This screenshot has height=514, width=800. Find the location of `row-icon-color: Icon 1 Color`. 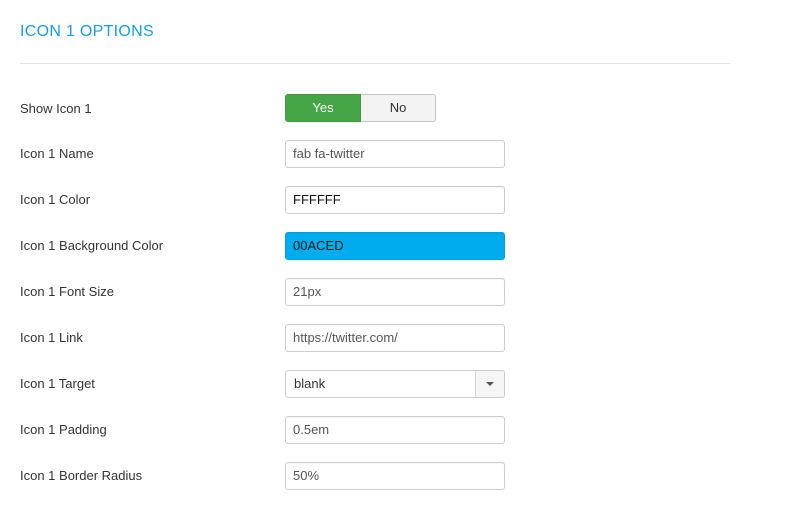

row-icon-color: Icon 1 Color is located at coordinates (400, 200).